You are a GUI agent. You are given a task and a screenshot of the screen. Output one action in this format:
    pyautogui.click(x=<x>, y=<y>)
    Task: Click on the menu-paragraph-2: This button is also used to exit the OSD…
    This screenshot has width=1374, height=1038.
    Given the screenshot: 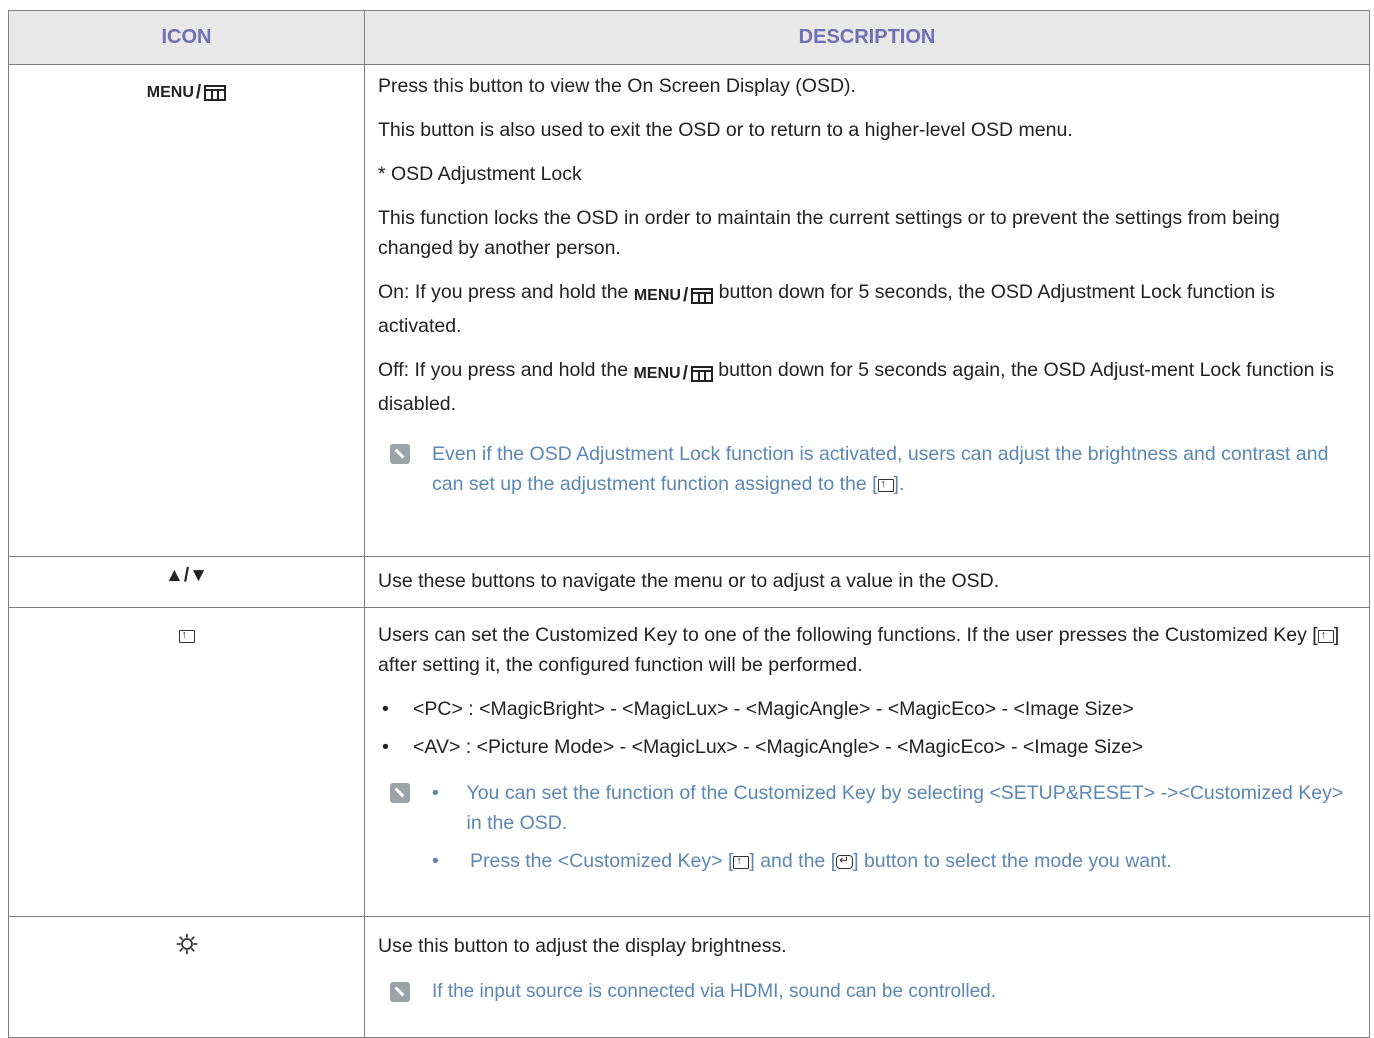 What is the action you would take?
    pyautogui.click(x=725, y=130)
    